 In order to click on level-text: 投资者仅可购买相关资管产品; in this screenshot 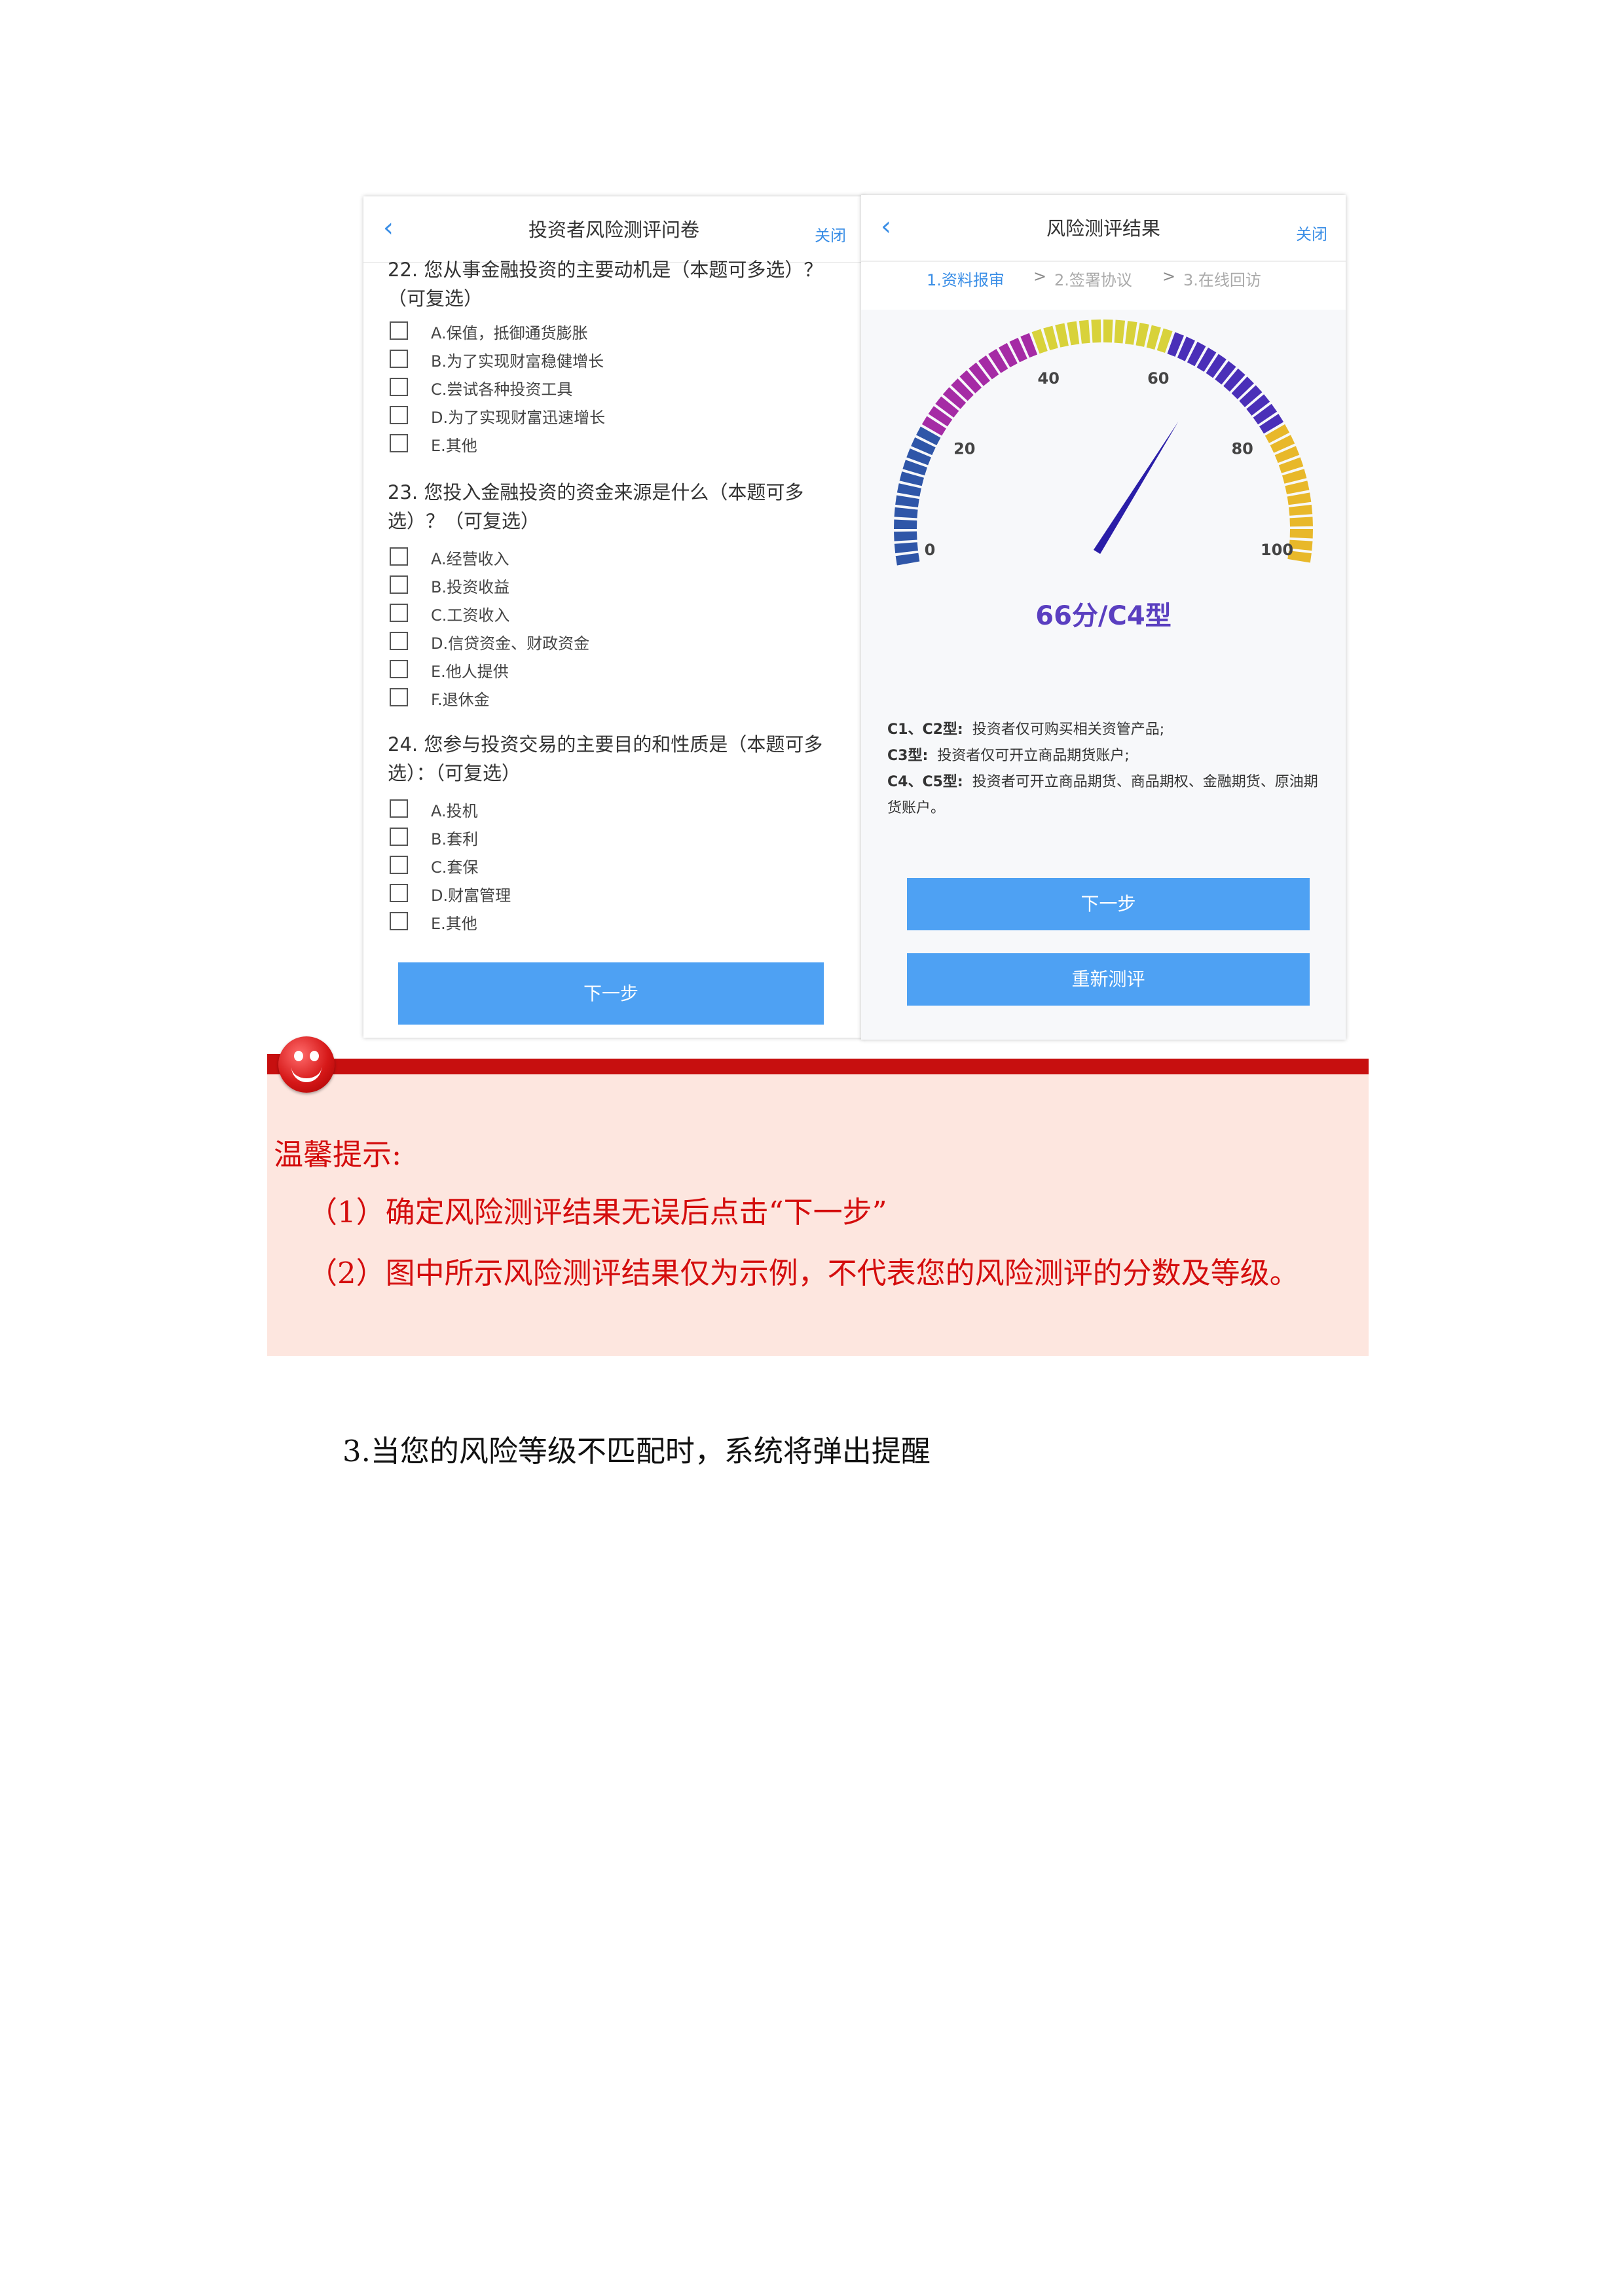, I will do `click(1068, 729)`.